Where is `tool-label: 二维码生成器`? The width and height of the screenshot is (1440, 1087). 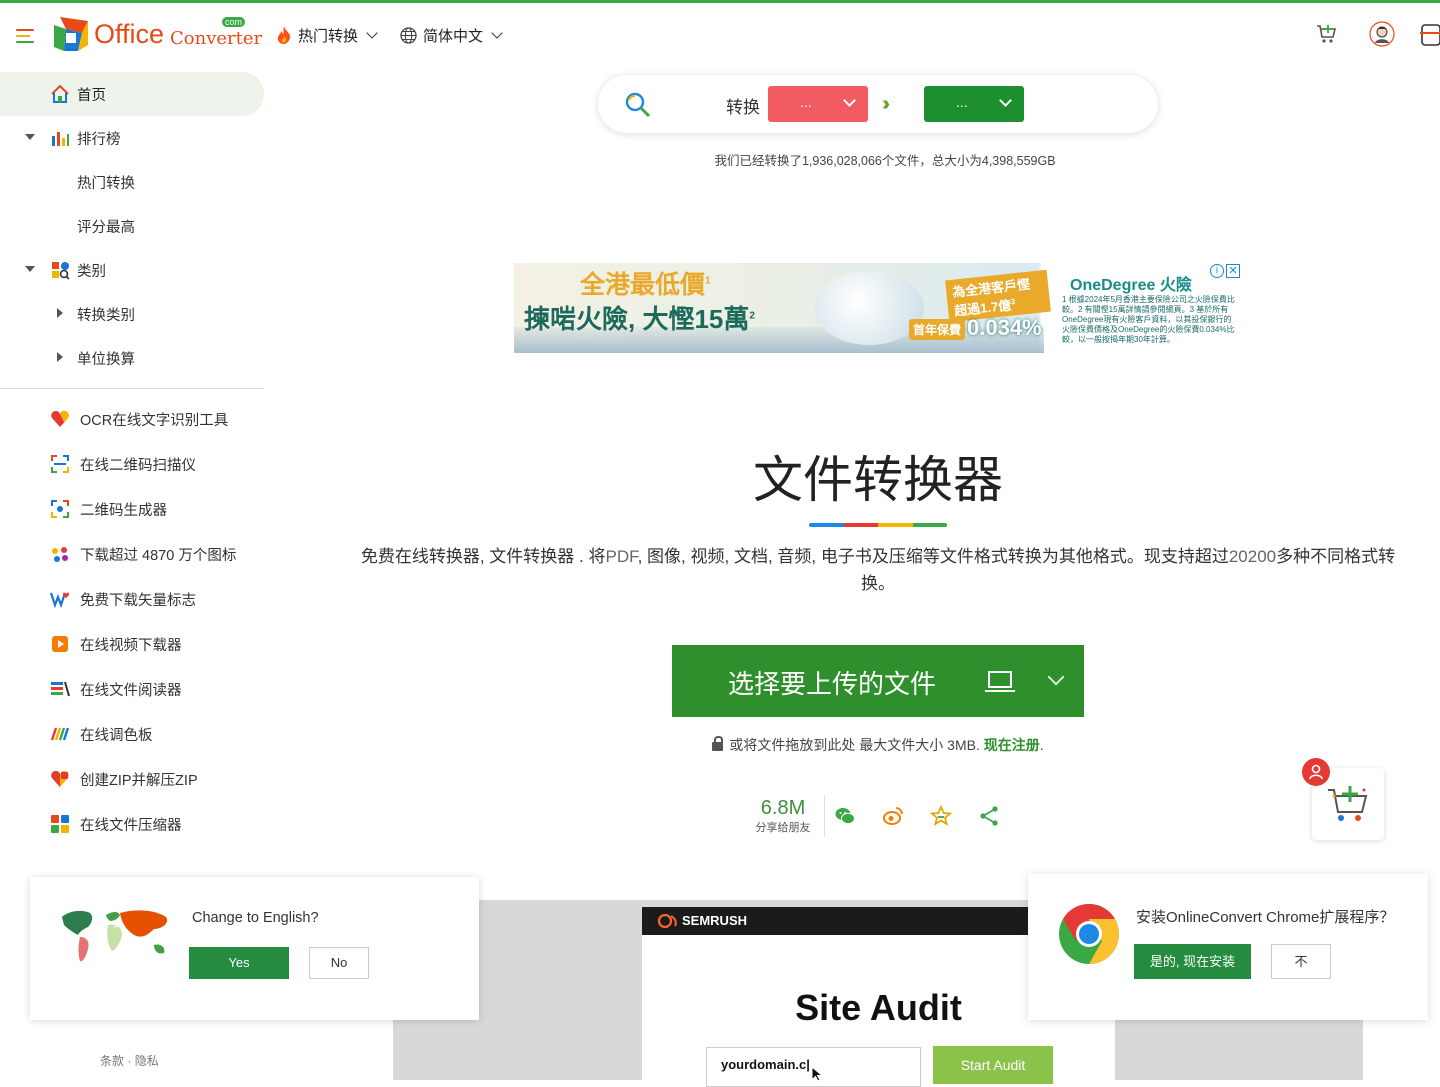 tool-label: 二维码生成器 is located at coordinates (123, 511).